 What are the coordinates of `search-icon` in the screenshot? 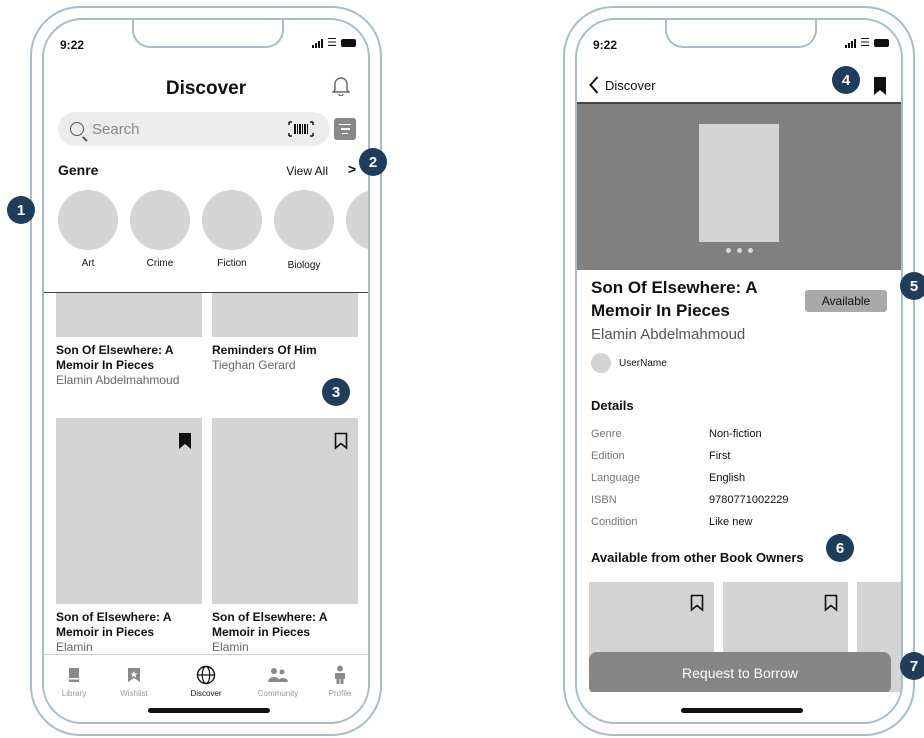 It's located at (77, 129).